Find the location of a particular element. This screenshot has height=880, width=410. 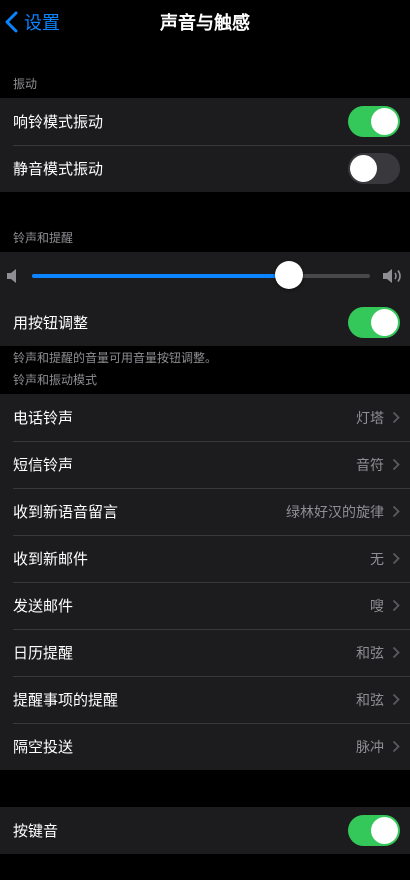

silent-vibrate-label: 静音模式振动 is located at coordinates (58, 169).